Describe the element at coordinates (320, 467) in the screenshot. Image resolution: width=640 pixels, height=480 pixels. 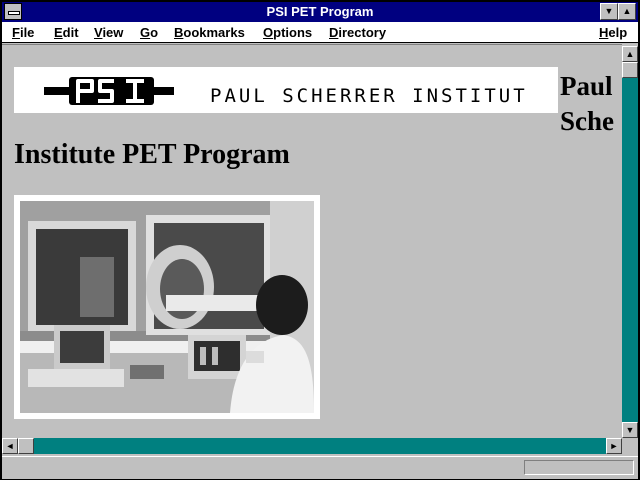
I see `status-bar` at that location.